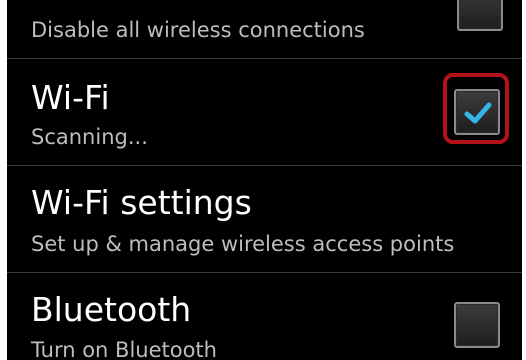  Describe the element at coordinates (243, 244) in the screenshot. I see `wifi-settings-summary: Set up & manage wireless access points` at that location.